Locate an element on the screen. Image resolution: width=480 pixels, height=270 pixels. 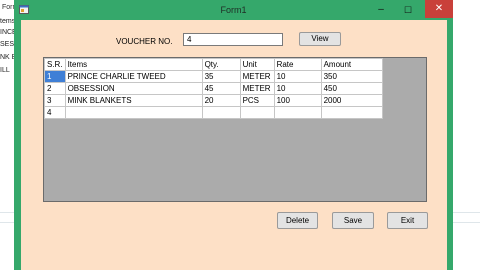
header-row: S.R. Items Qty. Unit Rate Amount is located at coordinates (213, 64).